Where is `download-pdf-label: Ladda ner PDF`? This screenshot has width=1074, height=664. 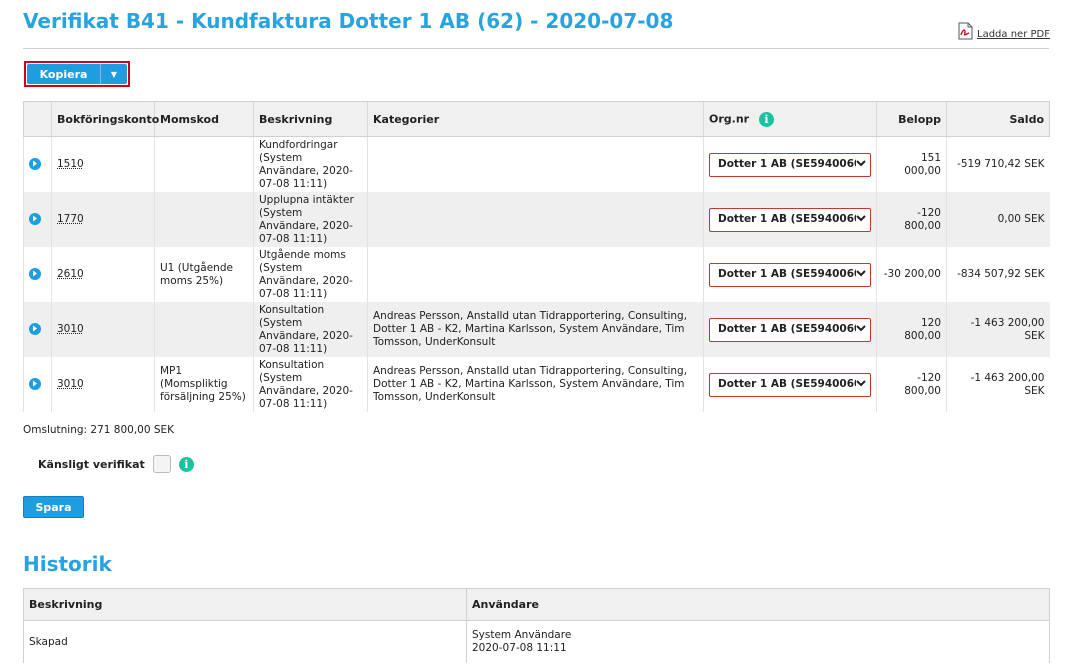
download-pdf-label: Ladda ner PDF is located at coordinates (1013, 34).